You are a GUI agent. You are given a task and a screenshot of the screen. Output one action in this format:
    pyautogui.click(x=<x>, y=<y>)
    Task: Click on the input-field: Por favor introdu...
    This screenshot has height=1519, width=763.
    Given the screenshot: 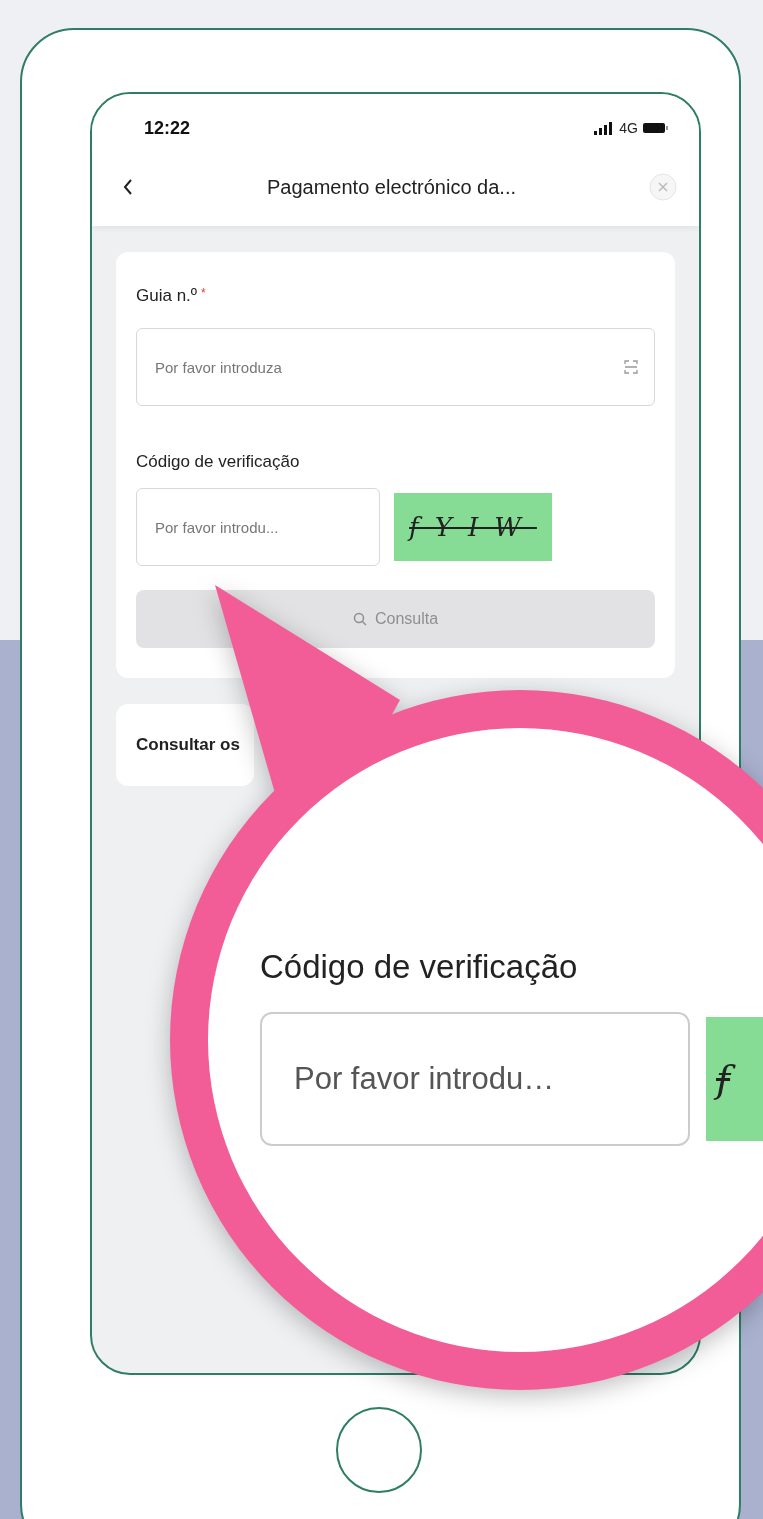 What is the action you would take?
    pyautogui.click(x=258, y=527)
    